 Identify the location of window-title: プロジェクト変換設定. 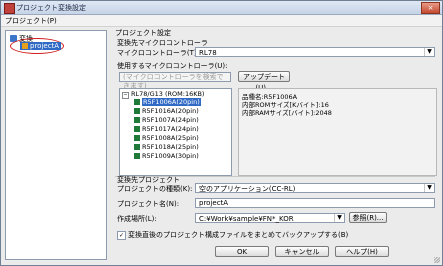
(51, 8).